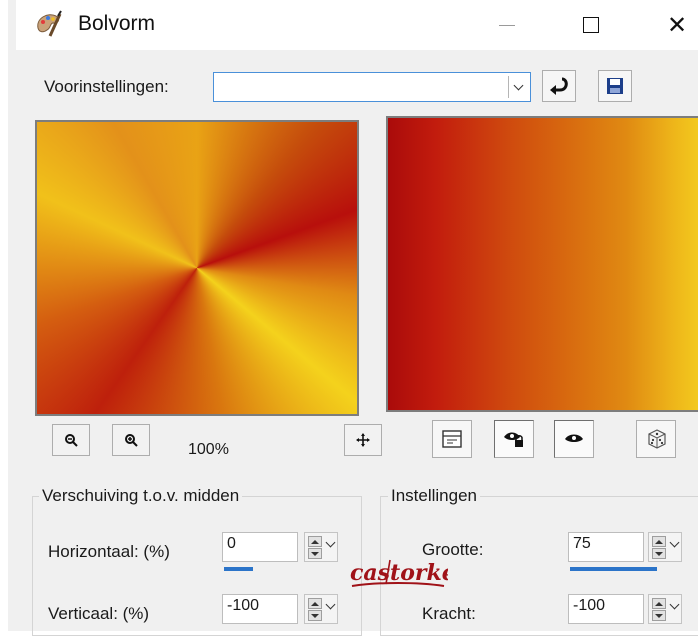 Image resolution: width=698 pixels, height=636 pixels. What do you see at coordinates (613, 569) in the screenshot?
I see `size-slider-fill` at bounding box center [613, 569].